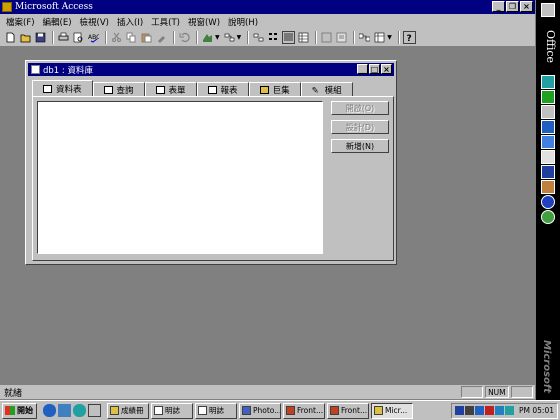  I want to click on open-button: 開啟(O), so click(360, 108).